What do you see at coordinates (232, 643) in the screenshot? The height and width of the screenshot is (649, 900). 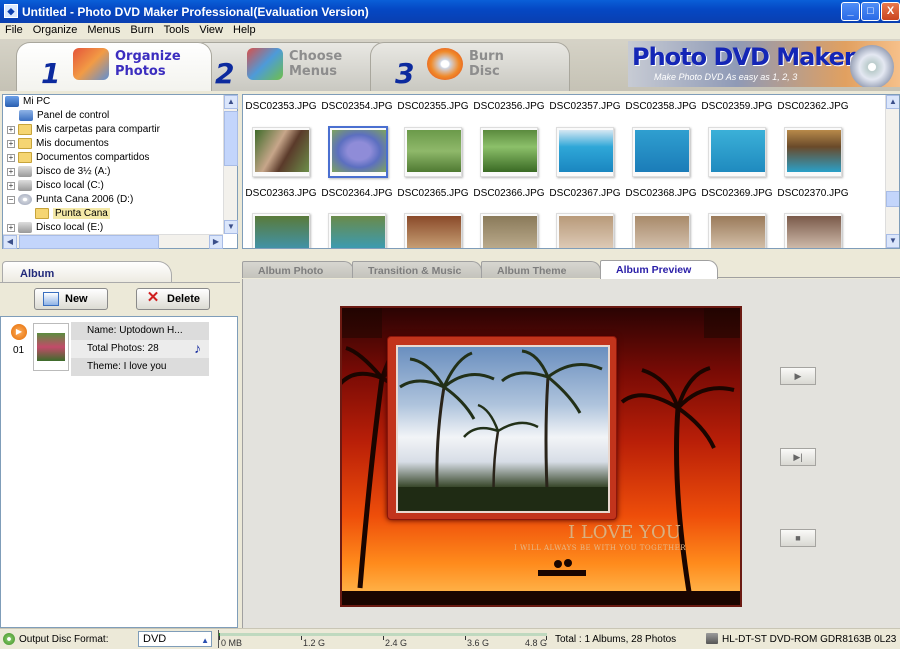 I see `ruler-label: 0 MB` at bounding box center [232, 643].